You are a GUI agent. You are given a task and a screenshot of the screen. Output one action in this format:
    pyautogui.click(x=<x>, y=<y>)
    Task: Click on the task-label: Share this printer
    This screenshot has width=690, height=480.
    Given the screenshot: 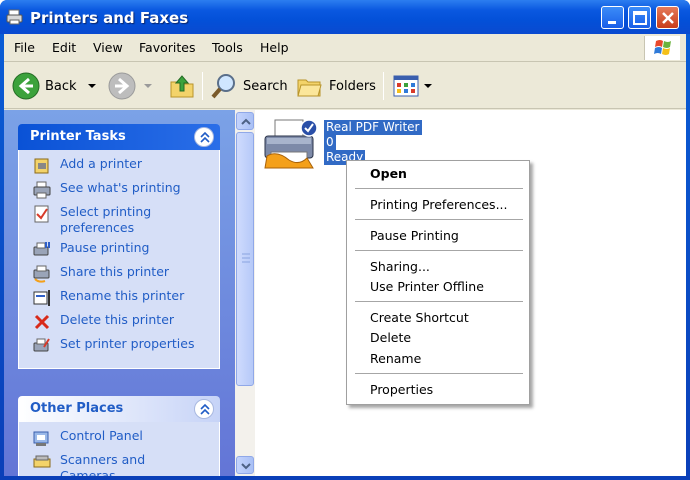 What is the action you would take?
    pyautogui.click(x=115, y=271)
    